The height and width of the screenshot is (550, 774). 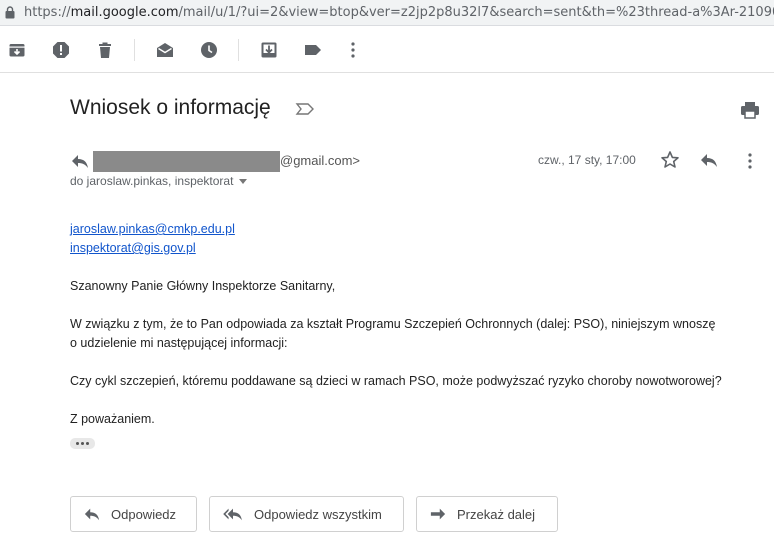 I want to click on chevron-down-icon, so click(x=243, y=182).